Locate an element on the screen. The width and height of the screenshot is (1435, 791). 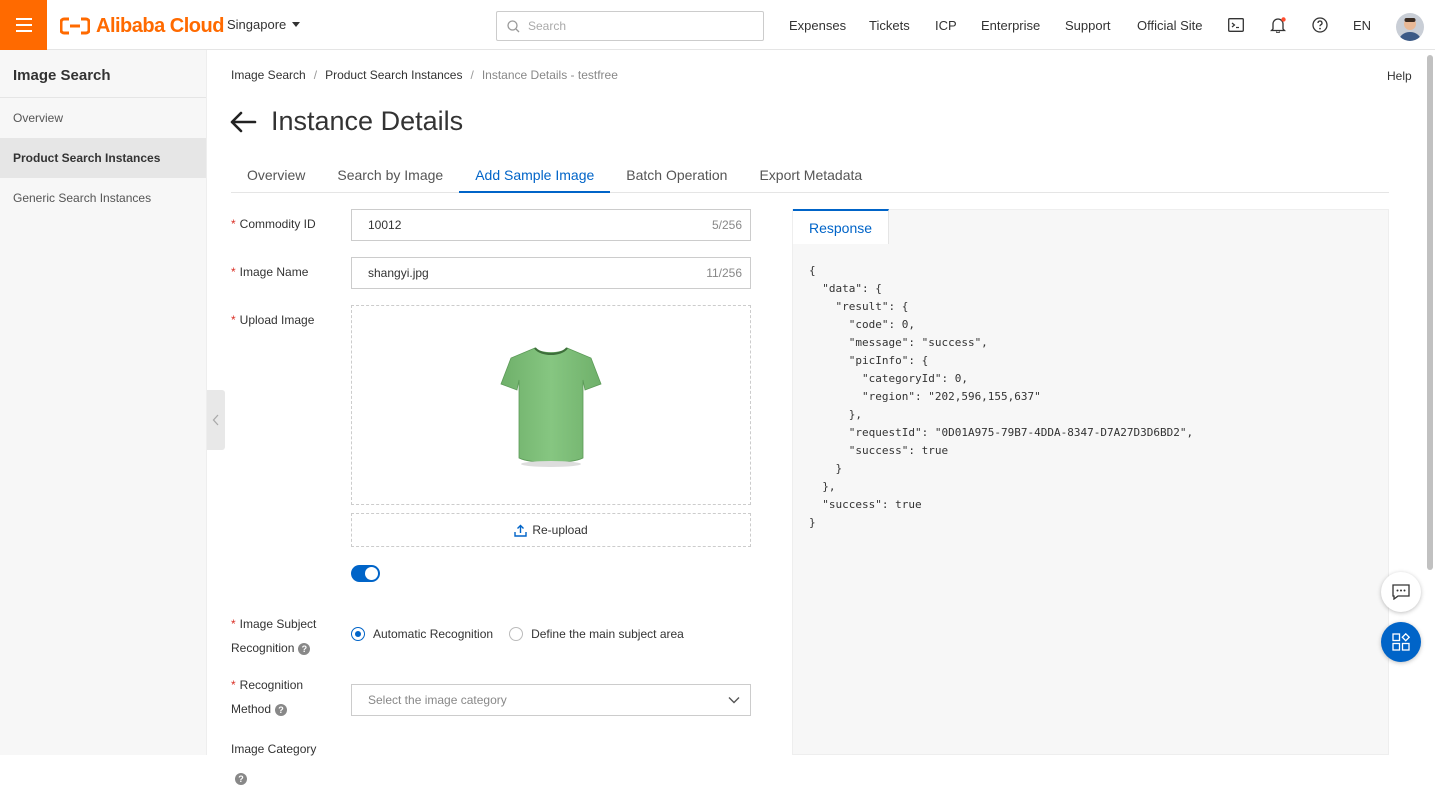
chevron-down-icon is located at coordinates (734, 700).